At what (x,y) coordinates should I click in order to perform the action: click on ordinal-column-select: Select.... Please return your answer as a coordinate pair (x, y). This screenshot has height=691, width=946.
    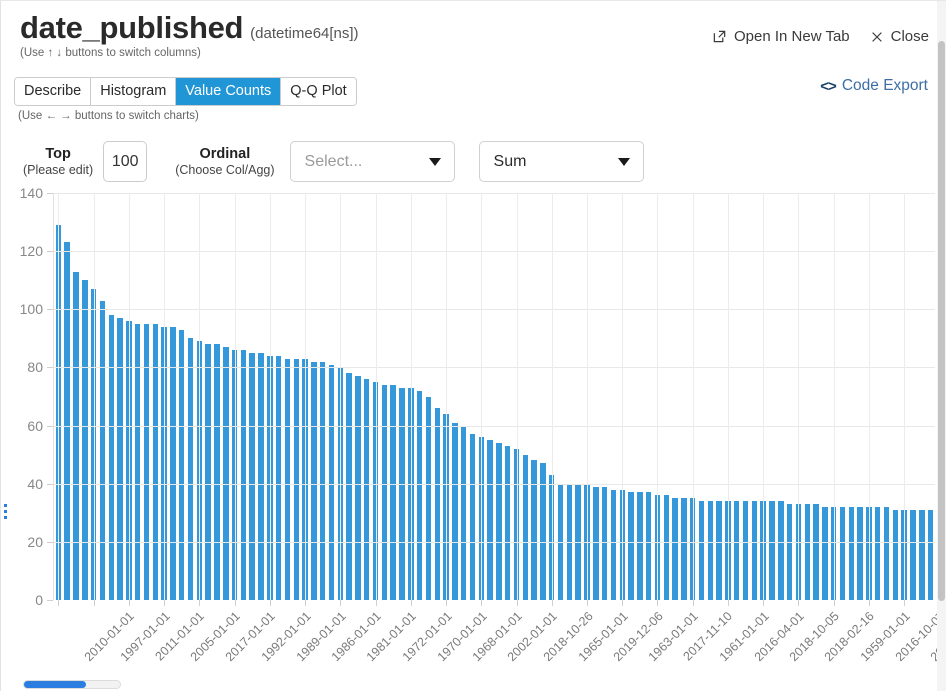
    Looking at the image, I should click on (372, 161).